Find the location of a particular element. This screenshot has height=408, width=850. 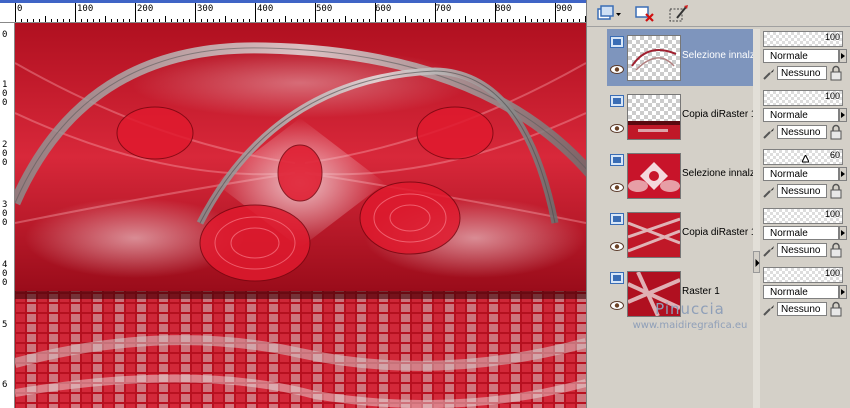

layers-scrollbar is located at coordinates (756, 218).